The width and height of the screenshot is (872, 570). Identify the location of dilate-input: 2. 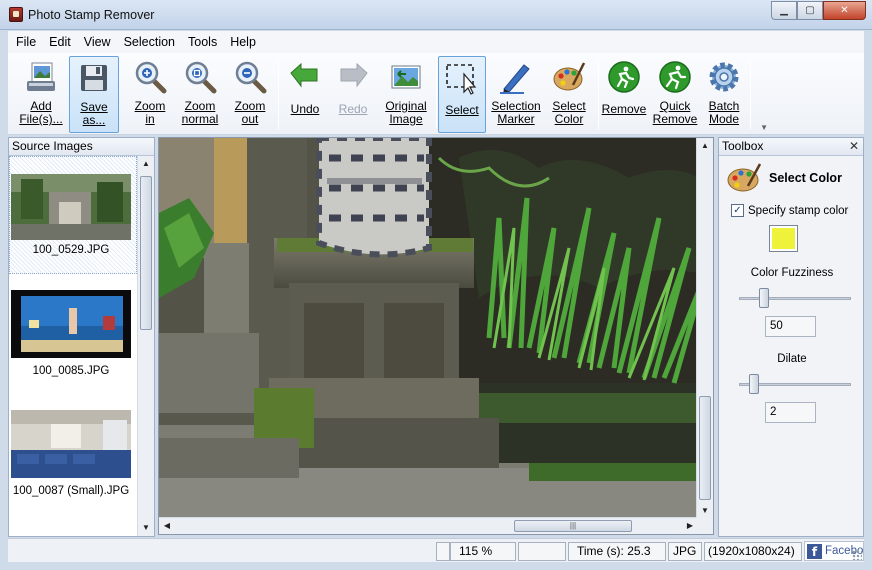
(790, 412).